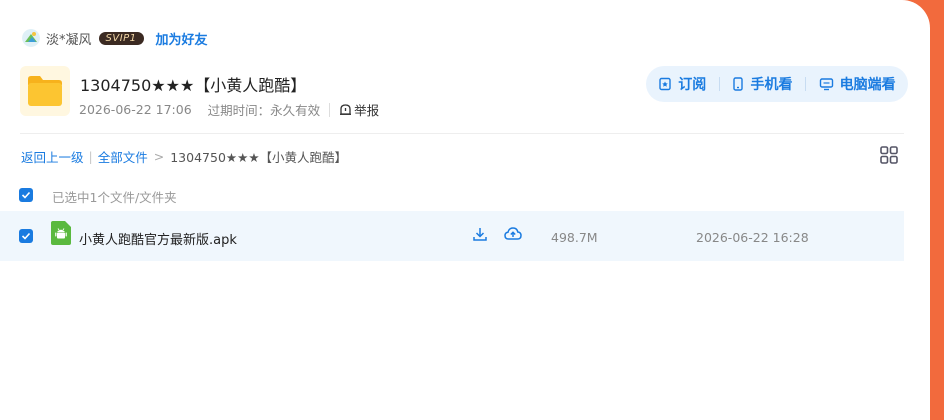 This screenshot has width=944, height=420. What do you see at coordinates (61, 233) in the screenshot?
I see `android-apk-icon` at bounding box center [61, 233].